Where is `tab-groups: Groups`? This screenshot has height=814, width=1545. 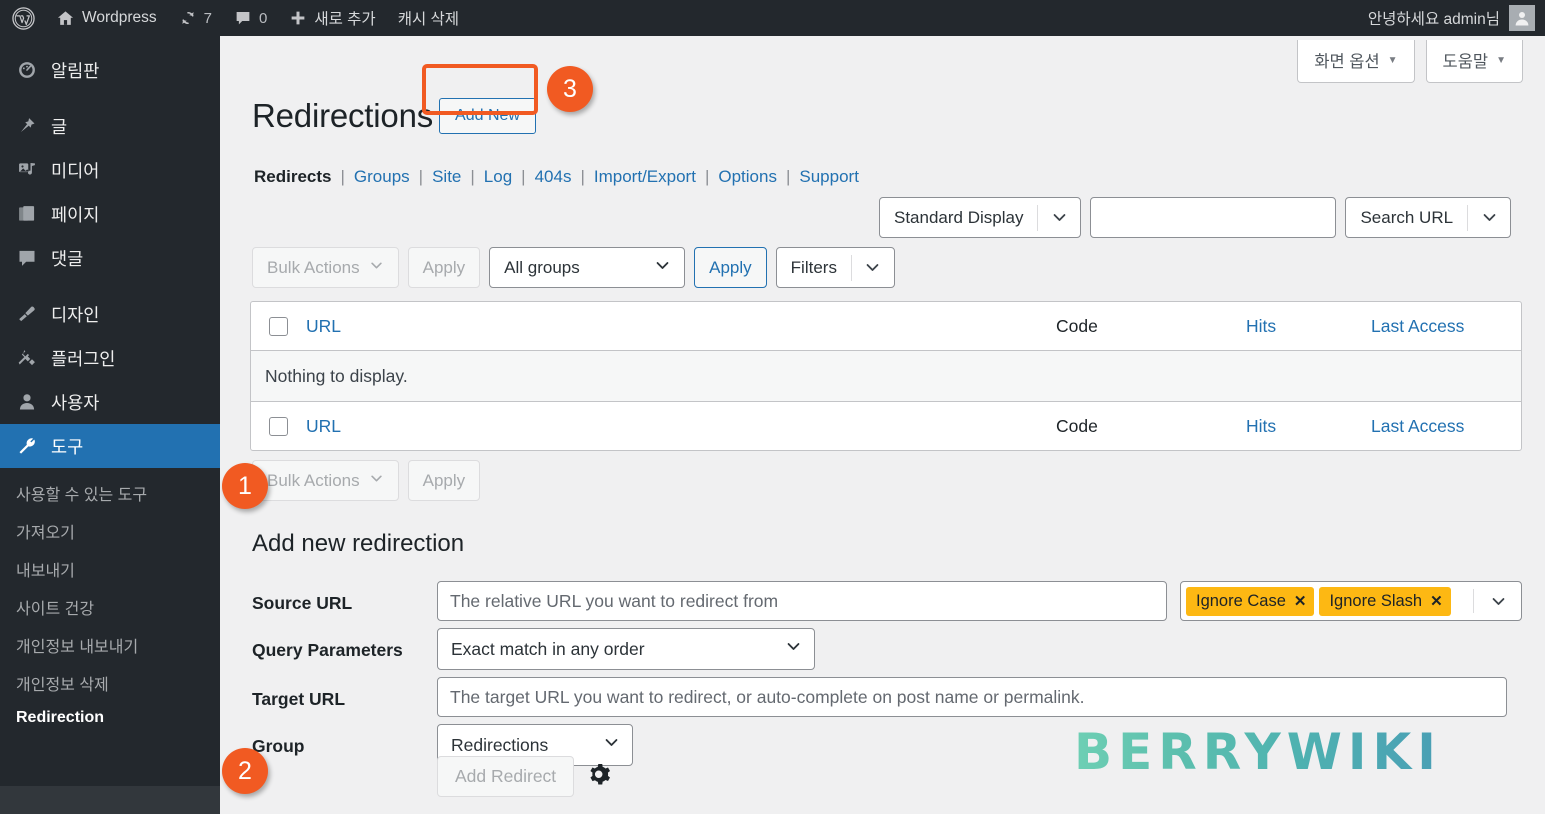
tab-groups: Groups is located at coordinates (382, 177).